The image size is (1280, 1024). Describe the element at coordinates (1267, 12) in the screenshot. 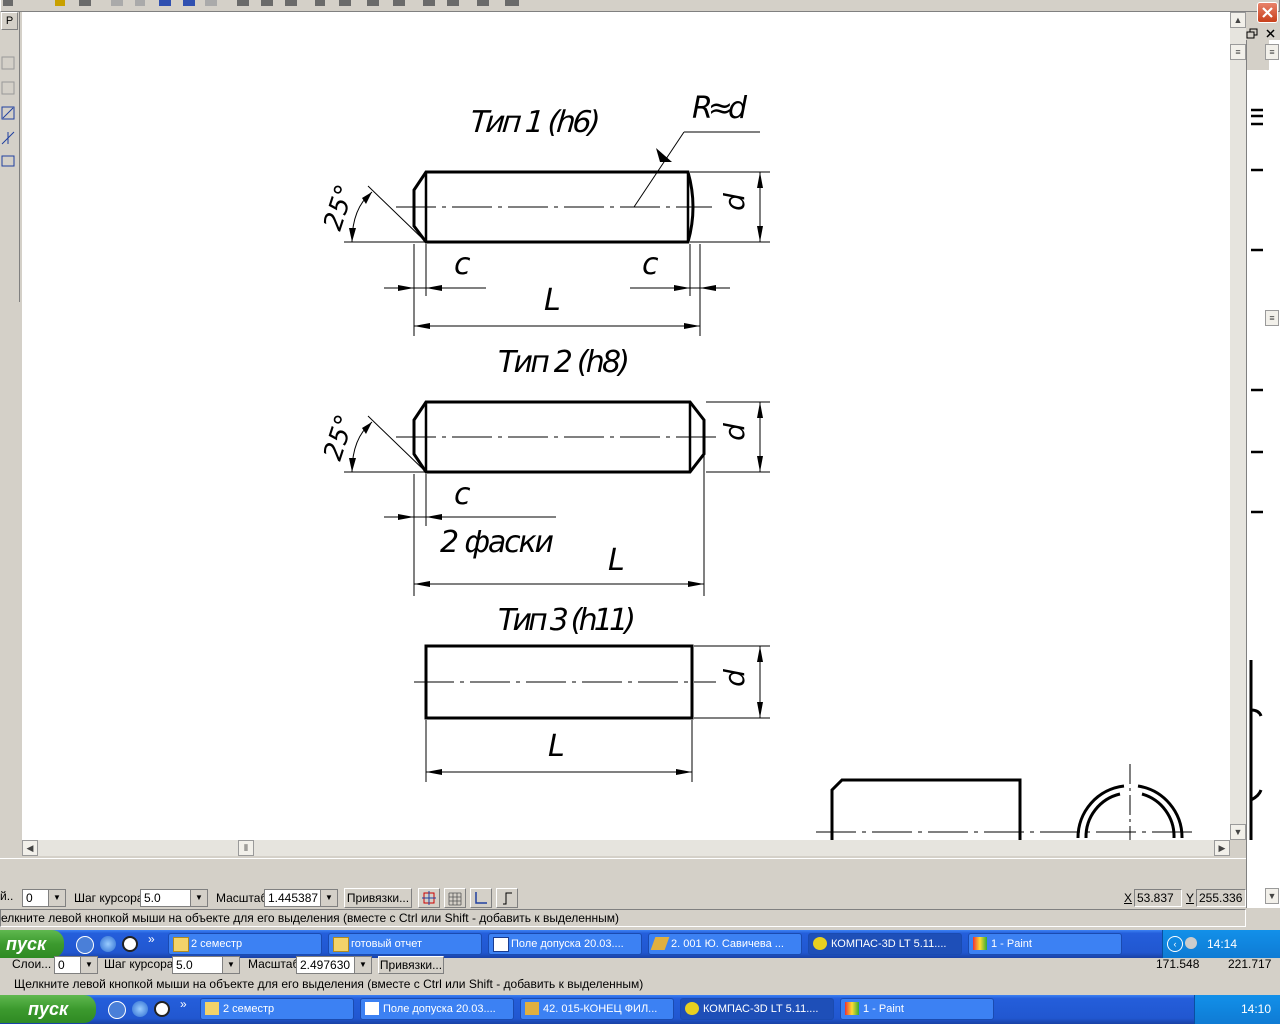

I see `close-window-button` at that location.